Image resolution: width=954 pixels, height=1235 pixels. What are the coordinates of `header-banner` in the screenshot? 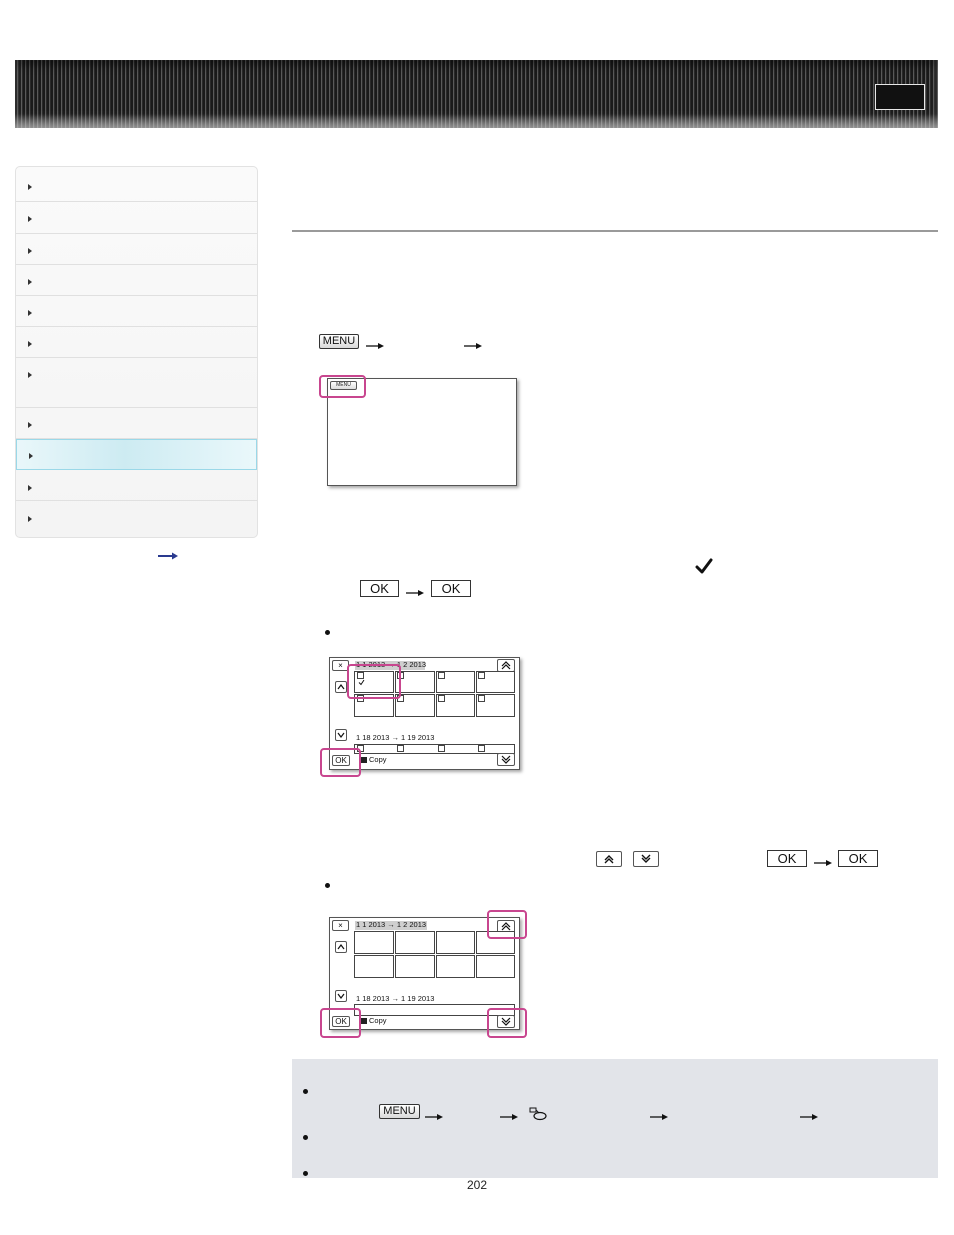 It's located at (476, 94).